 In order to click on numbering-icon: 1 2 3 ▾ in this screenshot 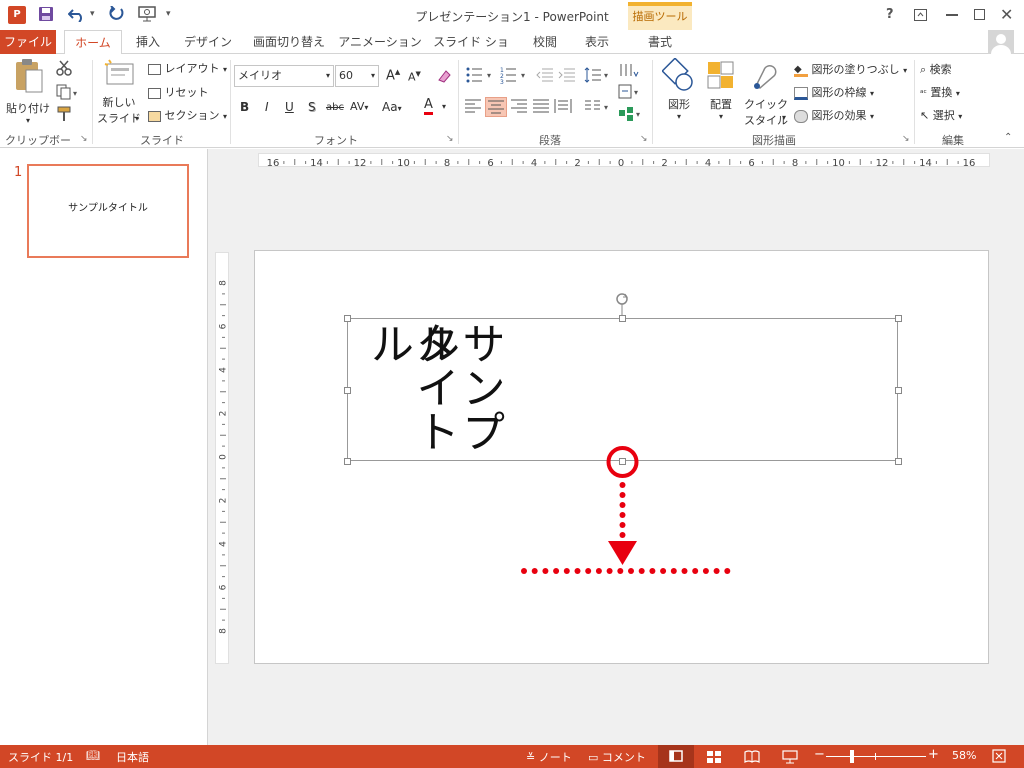, I will do `click(514, 76)`.